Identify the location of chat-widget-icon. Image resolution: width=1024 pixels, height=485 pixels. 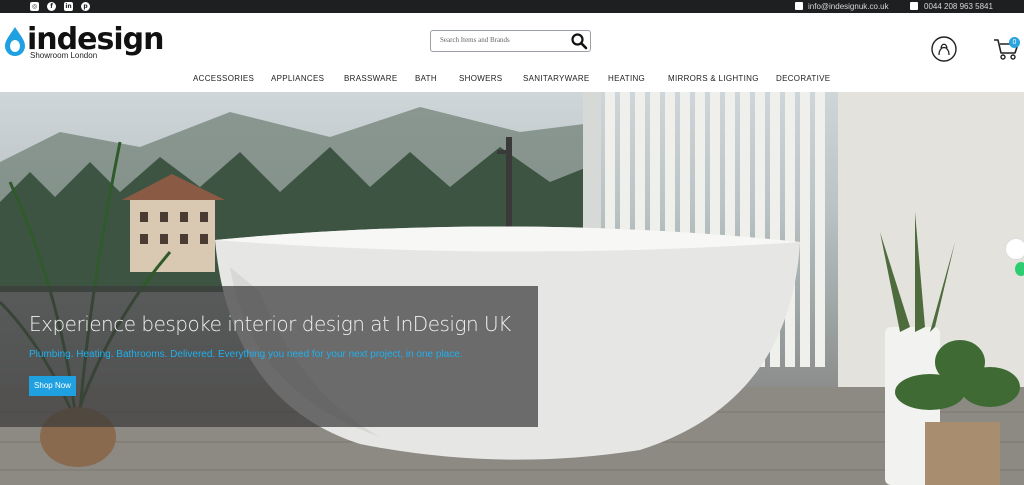
(1014, 249).